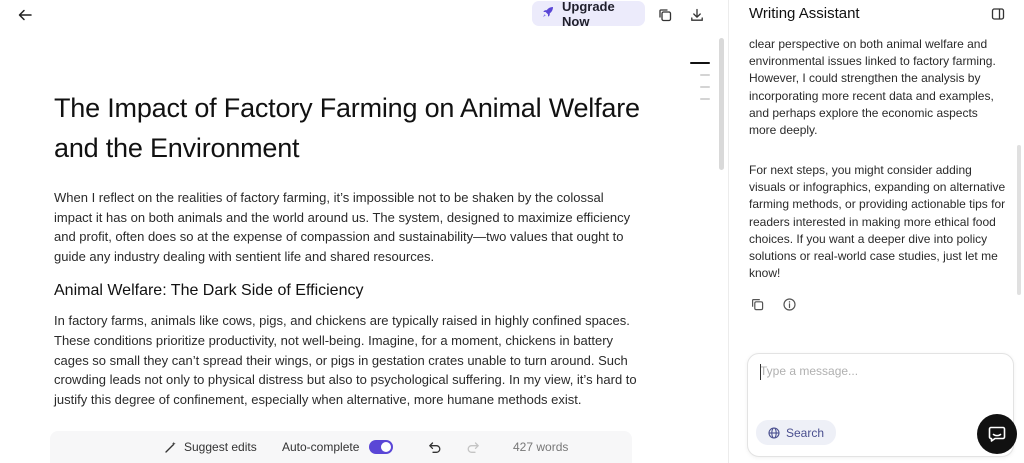 The height and width of the screenshot is (463, 1024). I want to click on upgrade-now-label: Upgrade Now, so click(588, 14).